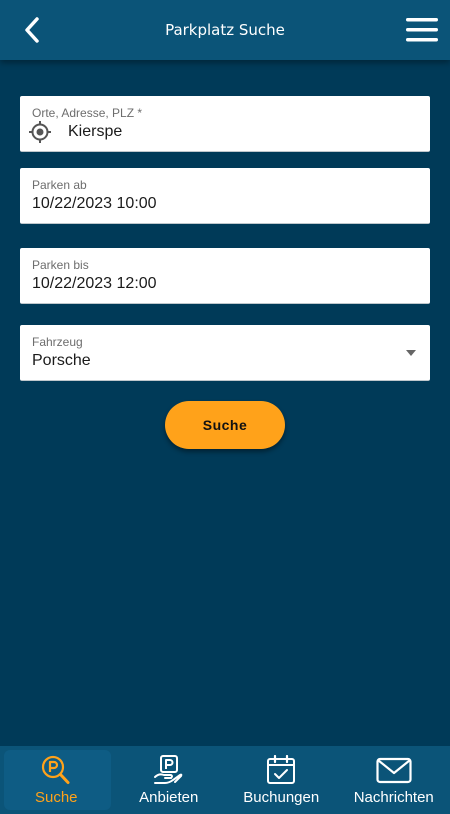  Describe the element at coordinates (57, 342) in the screenshot. I see `vehicle-label: Fahrzeug` at that location.